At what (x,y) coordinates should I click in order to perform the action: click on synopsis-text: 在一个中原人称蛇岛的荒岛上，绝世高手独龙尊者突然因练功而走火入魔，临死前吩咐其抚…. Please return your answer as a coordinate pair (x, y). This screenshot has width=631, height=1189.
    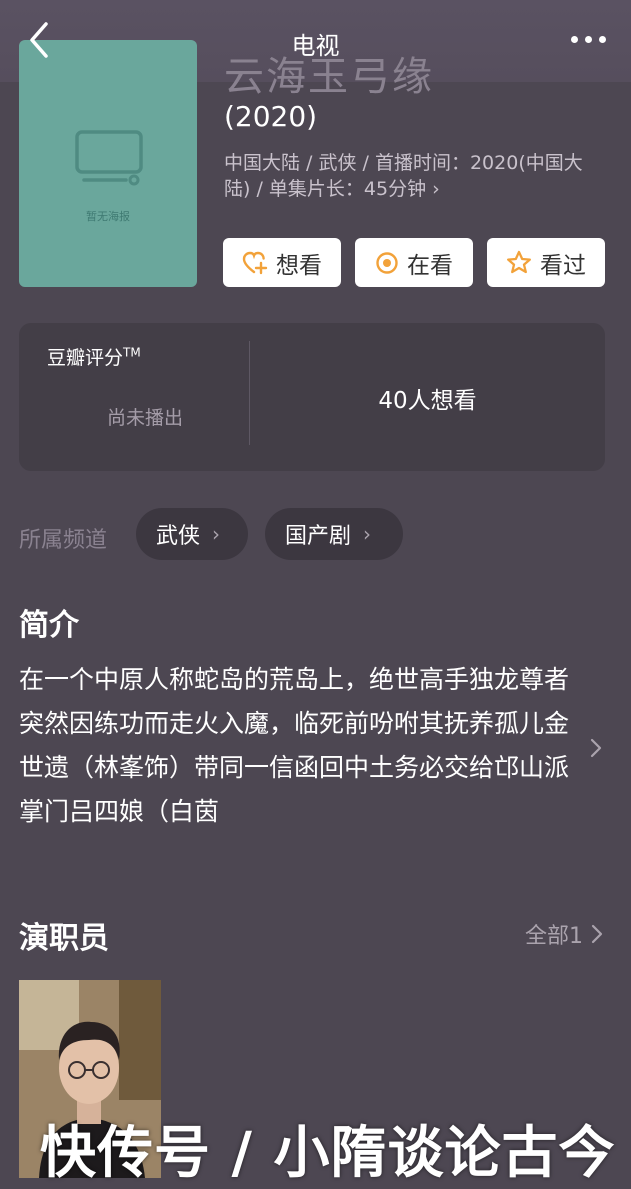
    Looking at the image, I should click on (296, 746).